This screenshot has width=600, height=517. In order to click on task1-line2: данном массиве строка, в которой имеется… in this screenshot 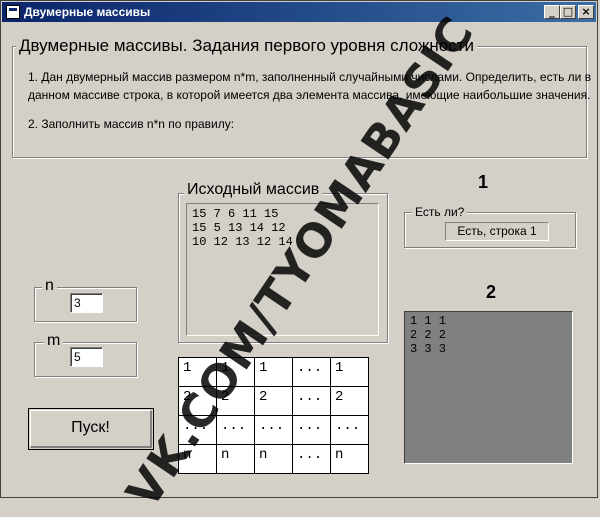, I will do `click(309, 95)`.